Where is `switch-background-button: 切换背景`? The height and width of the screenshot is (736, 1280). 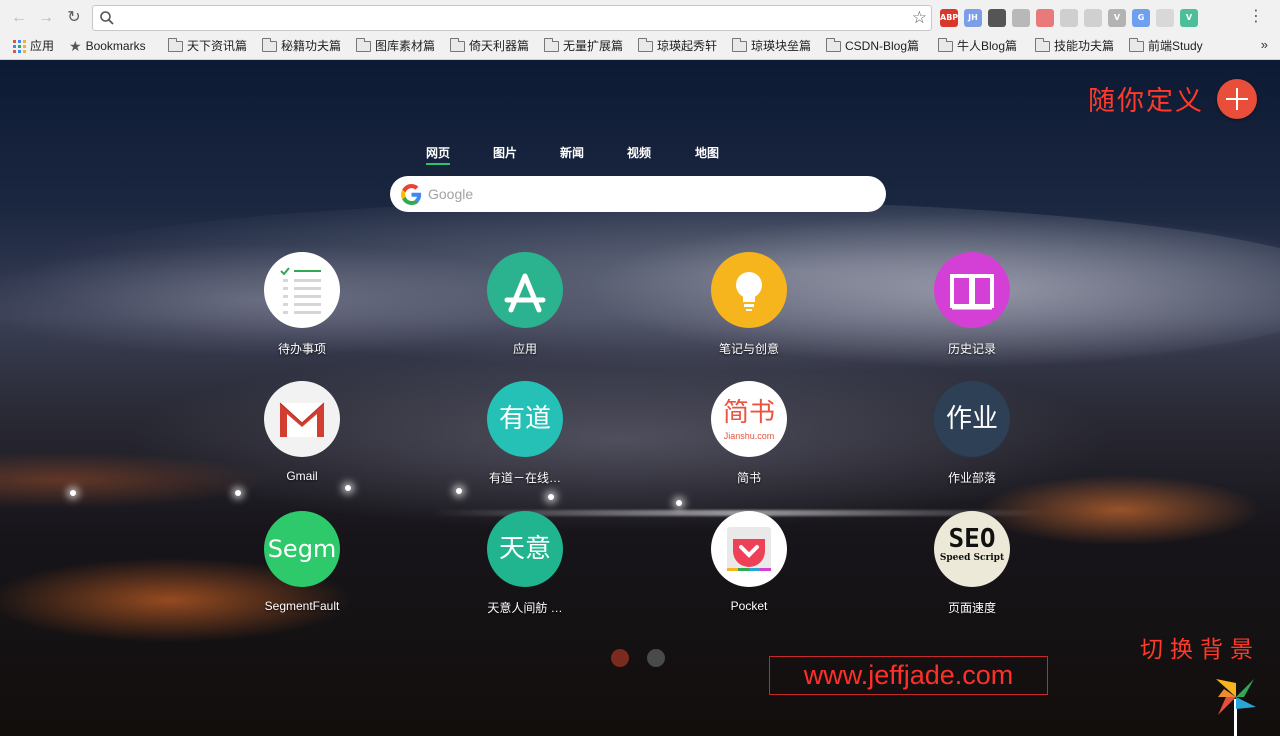 switch-background-button: 切换背景 is located at coordinates (1200, 647).